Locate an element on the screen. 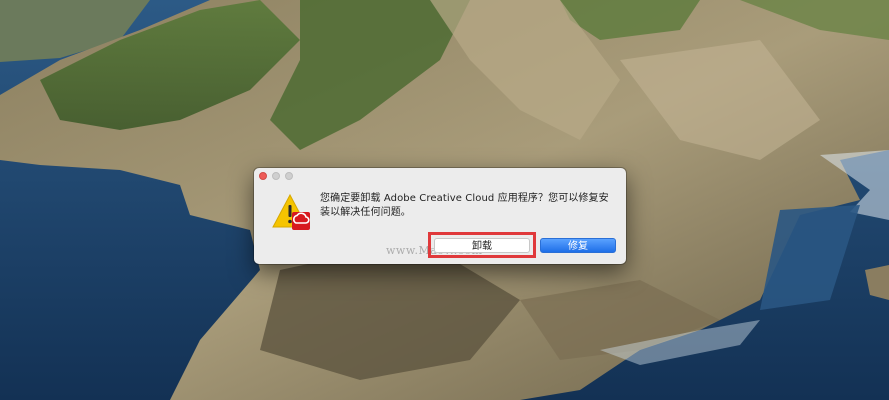 The height and width of the screenshot is (400, 889). minimize-button is located at coordinates (276, 176).